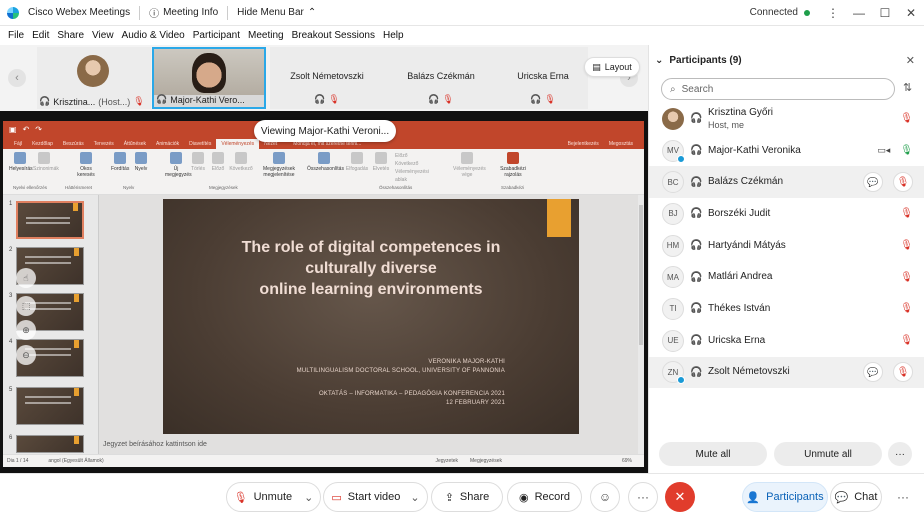 This screenshot has width=924, height=520. What do you see at coordinates (209, 73) in the screenshot?
I see `face` at bounding box center [209, 73].